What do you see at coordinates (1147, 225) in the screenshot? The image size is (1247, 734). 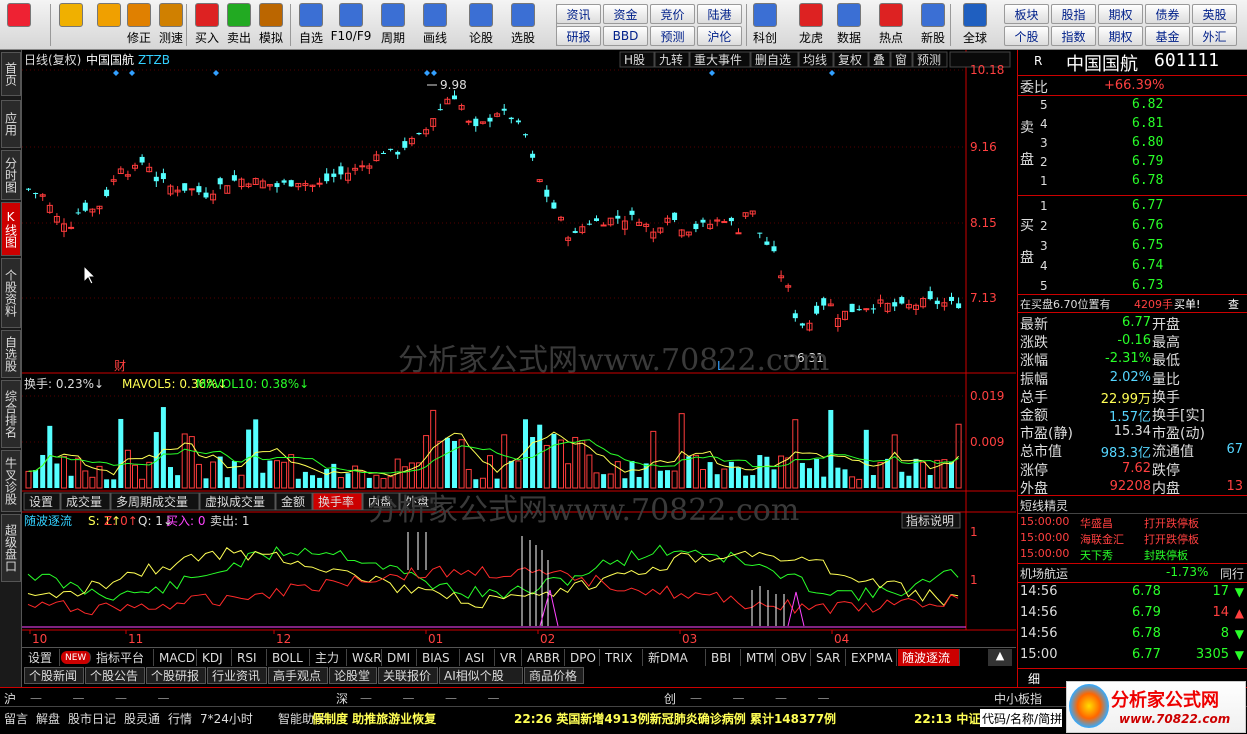 I see `bid-price: 6.76` at bounding box center [1147, 225].